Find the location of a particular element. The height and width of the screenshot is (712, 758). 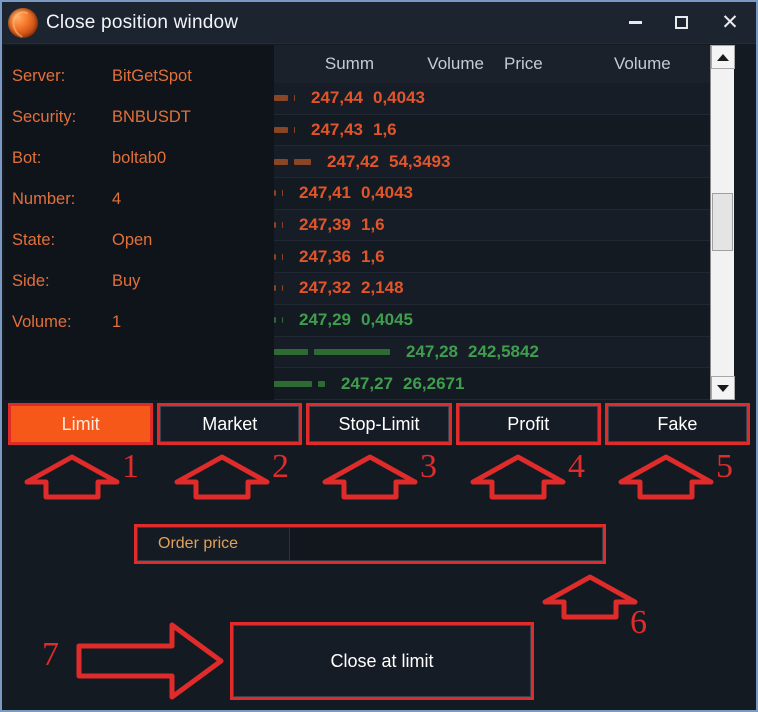

order-book-row: 247,42 54,3493 is located at coordinates (504, 162).